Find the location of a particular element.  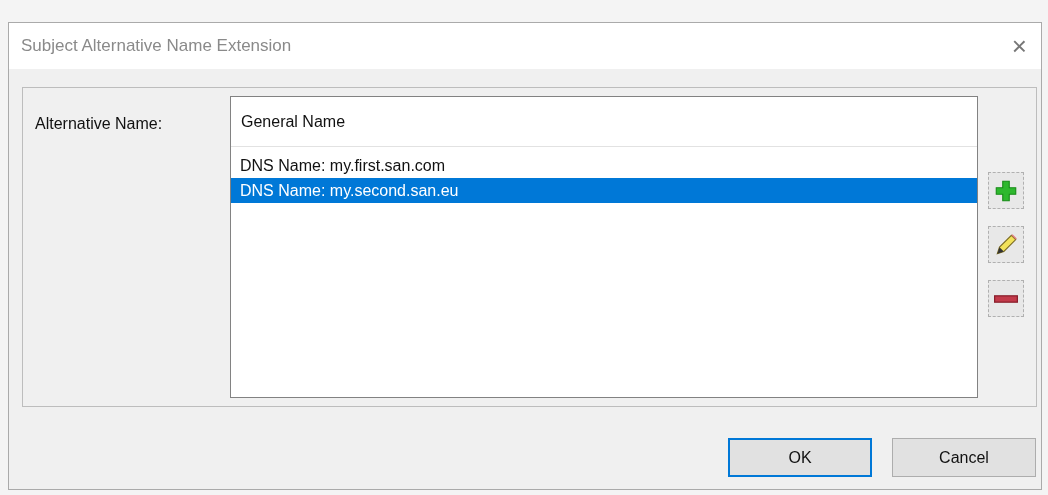

pencil-icon is located at coordinates (1006, 244).